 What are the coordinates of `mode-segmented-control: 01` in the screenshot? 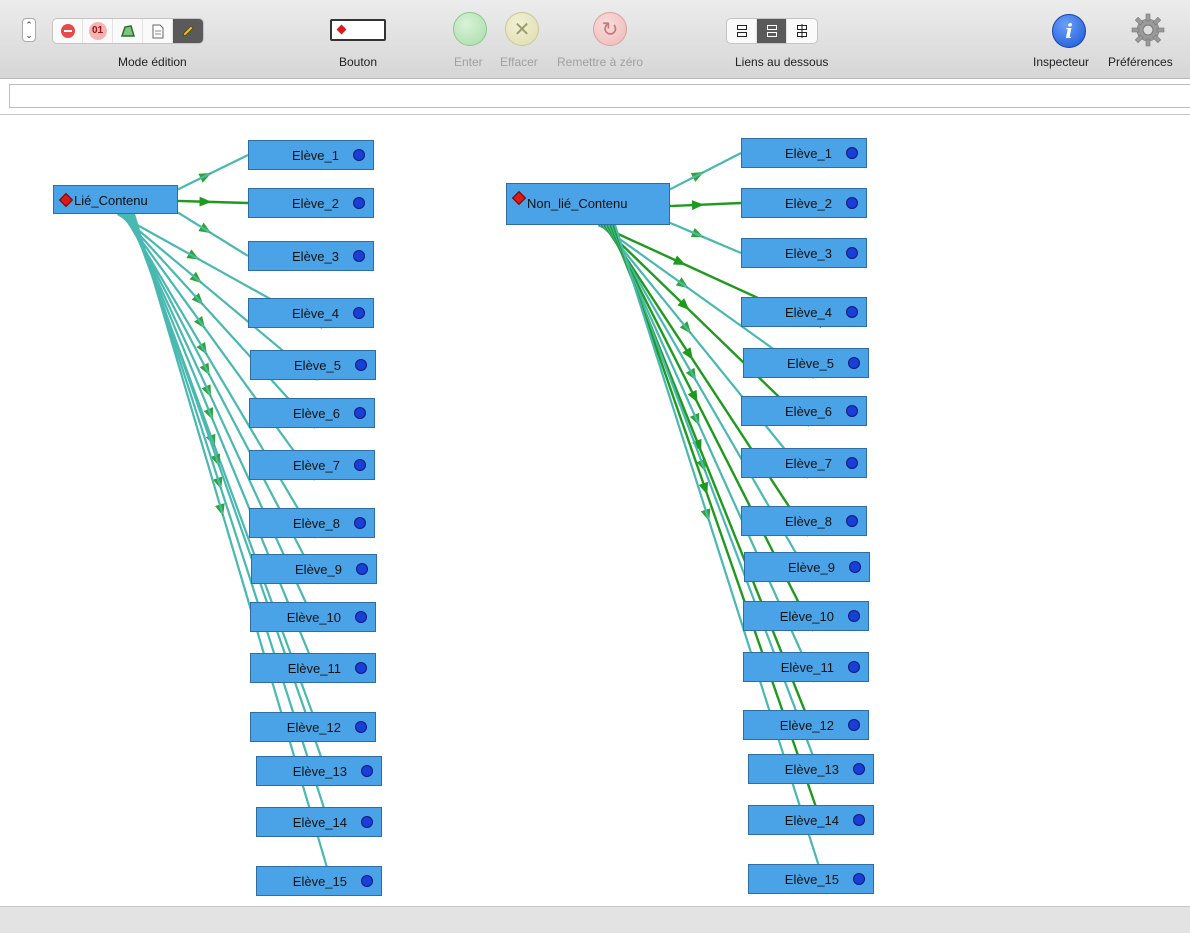 It's located at (128, 31).